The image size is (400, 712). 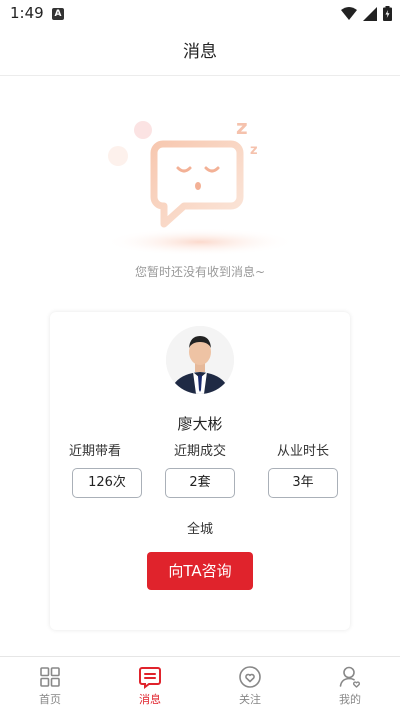 I want to click on user-icon, so click(x=350, y=677).